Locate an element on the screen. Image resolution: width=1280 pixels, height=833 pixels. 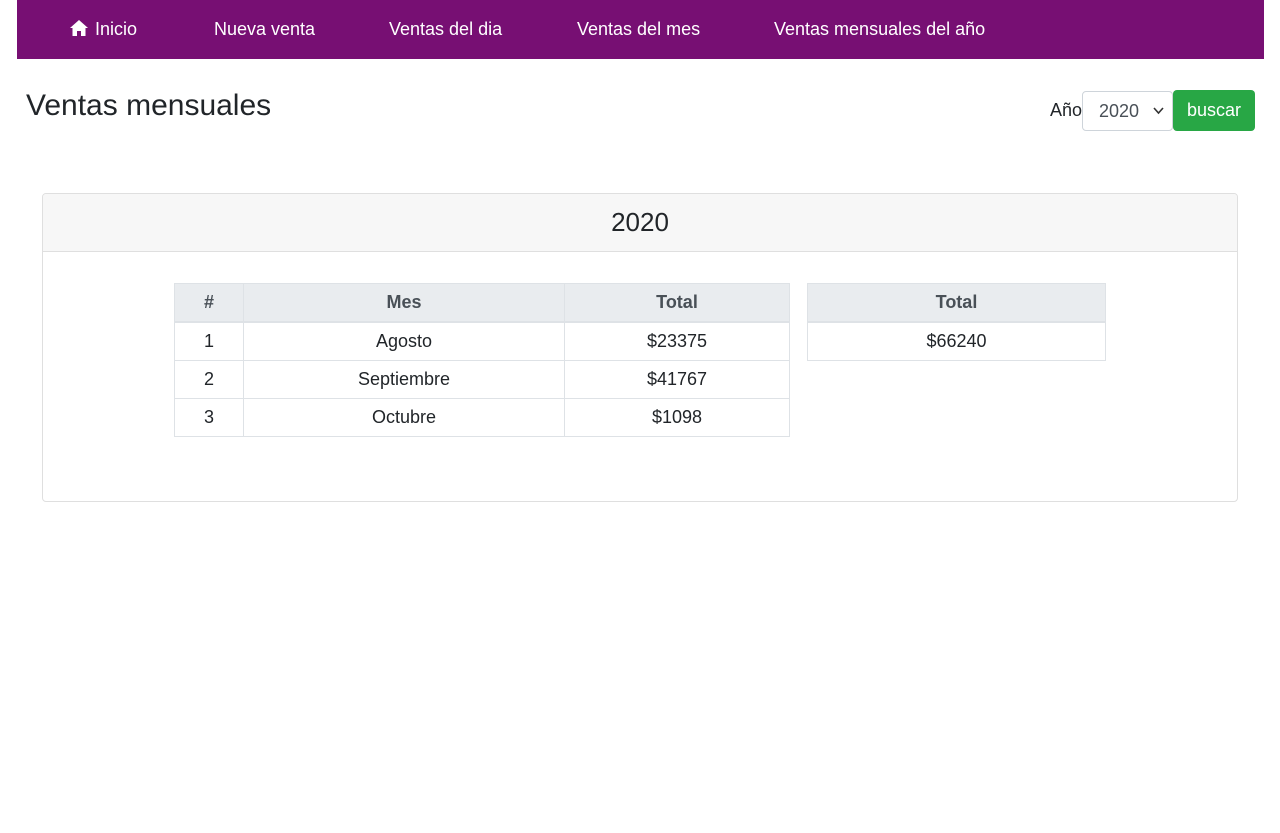
nav-item-inicio: Inicio is located at coordinates (103, 29).